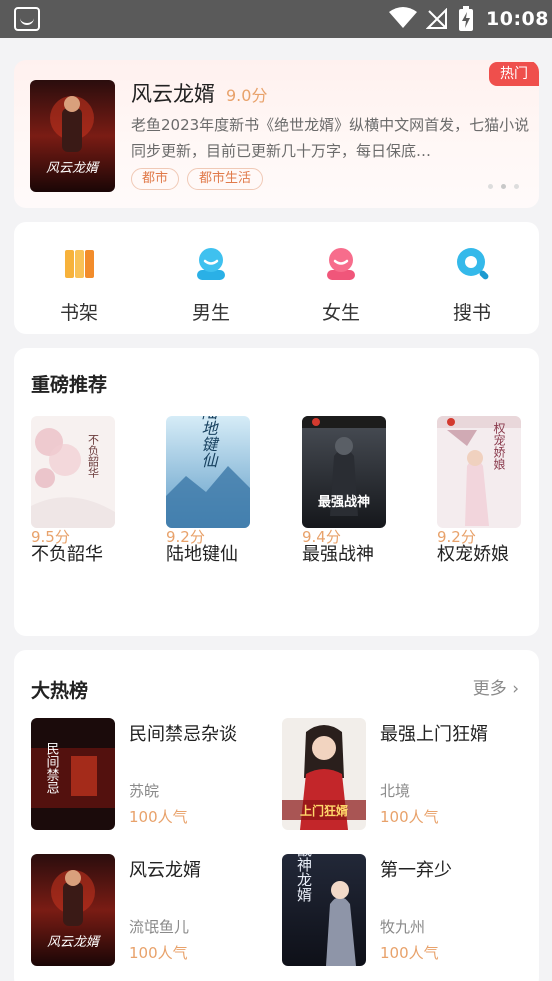 The width and height of the screenshot is (552, 981). Describe the element at coordinates (151, 774) in the screenshot. I see `hot-book: 民间禁忌 民间禁忌杂谈 苏皖 100人气` at that location.